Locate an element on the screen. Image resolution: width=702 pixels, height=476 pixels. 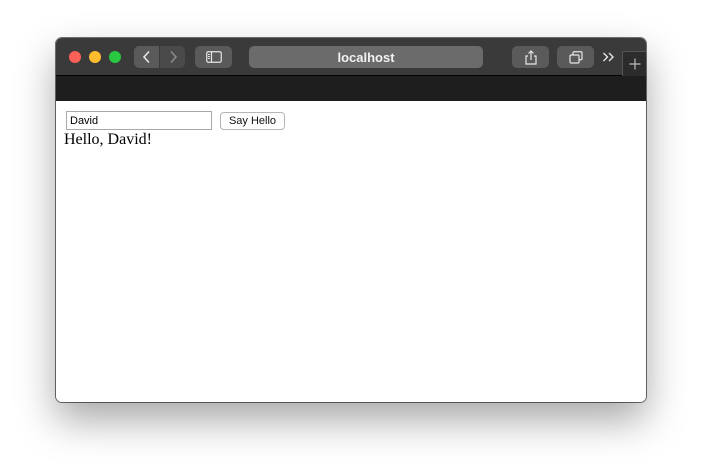
chevron-right-icon is located at coordinates (173, 57).